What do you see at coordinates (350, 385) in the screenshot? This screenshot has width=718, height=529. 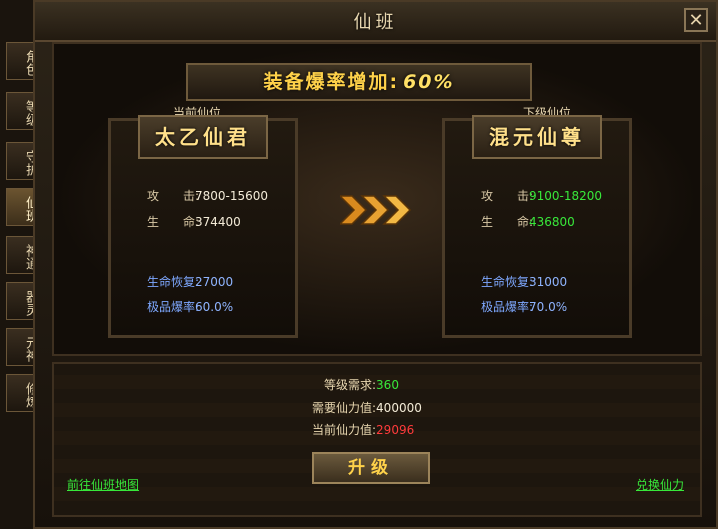 I see `level-req-label: 等级需求:` at bounding box center [350, 385].